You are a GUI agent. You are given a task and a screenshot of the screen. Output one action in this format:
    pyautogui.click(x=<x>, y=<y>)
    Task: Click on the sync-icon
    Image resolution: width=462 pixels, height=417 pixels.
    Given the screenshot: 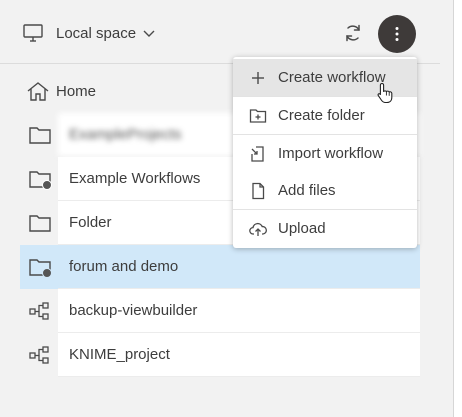 What is the action you would take?
    pyautogui.click(x=353, y=33)
    